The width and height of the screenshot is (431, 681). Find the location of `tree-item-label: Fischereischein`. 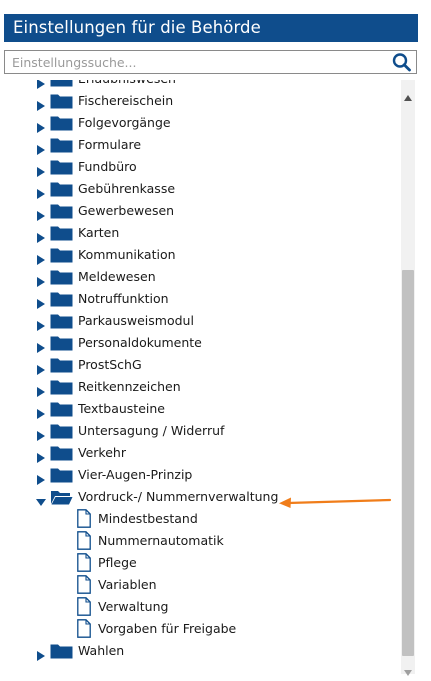

tree-item-label: Fischereischein is located at coordinates (125, 101).